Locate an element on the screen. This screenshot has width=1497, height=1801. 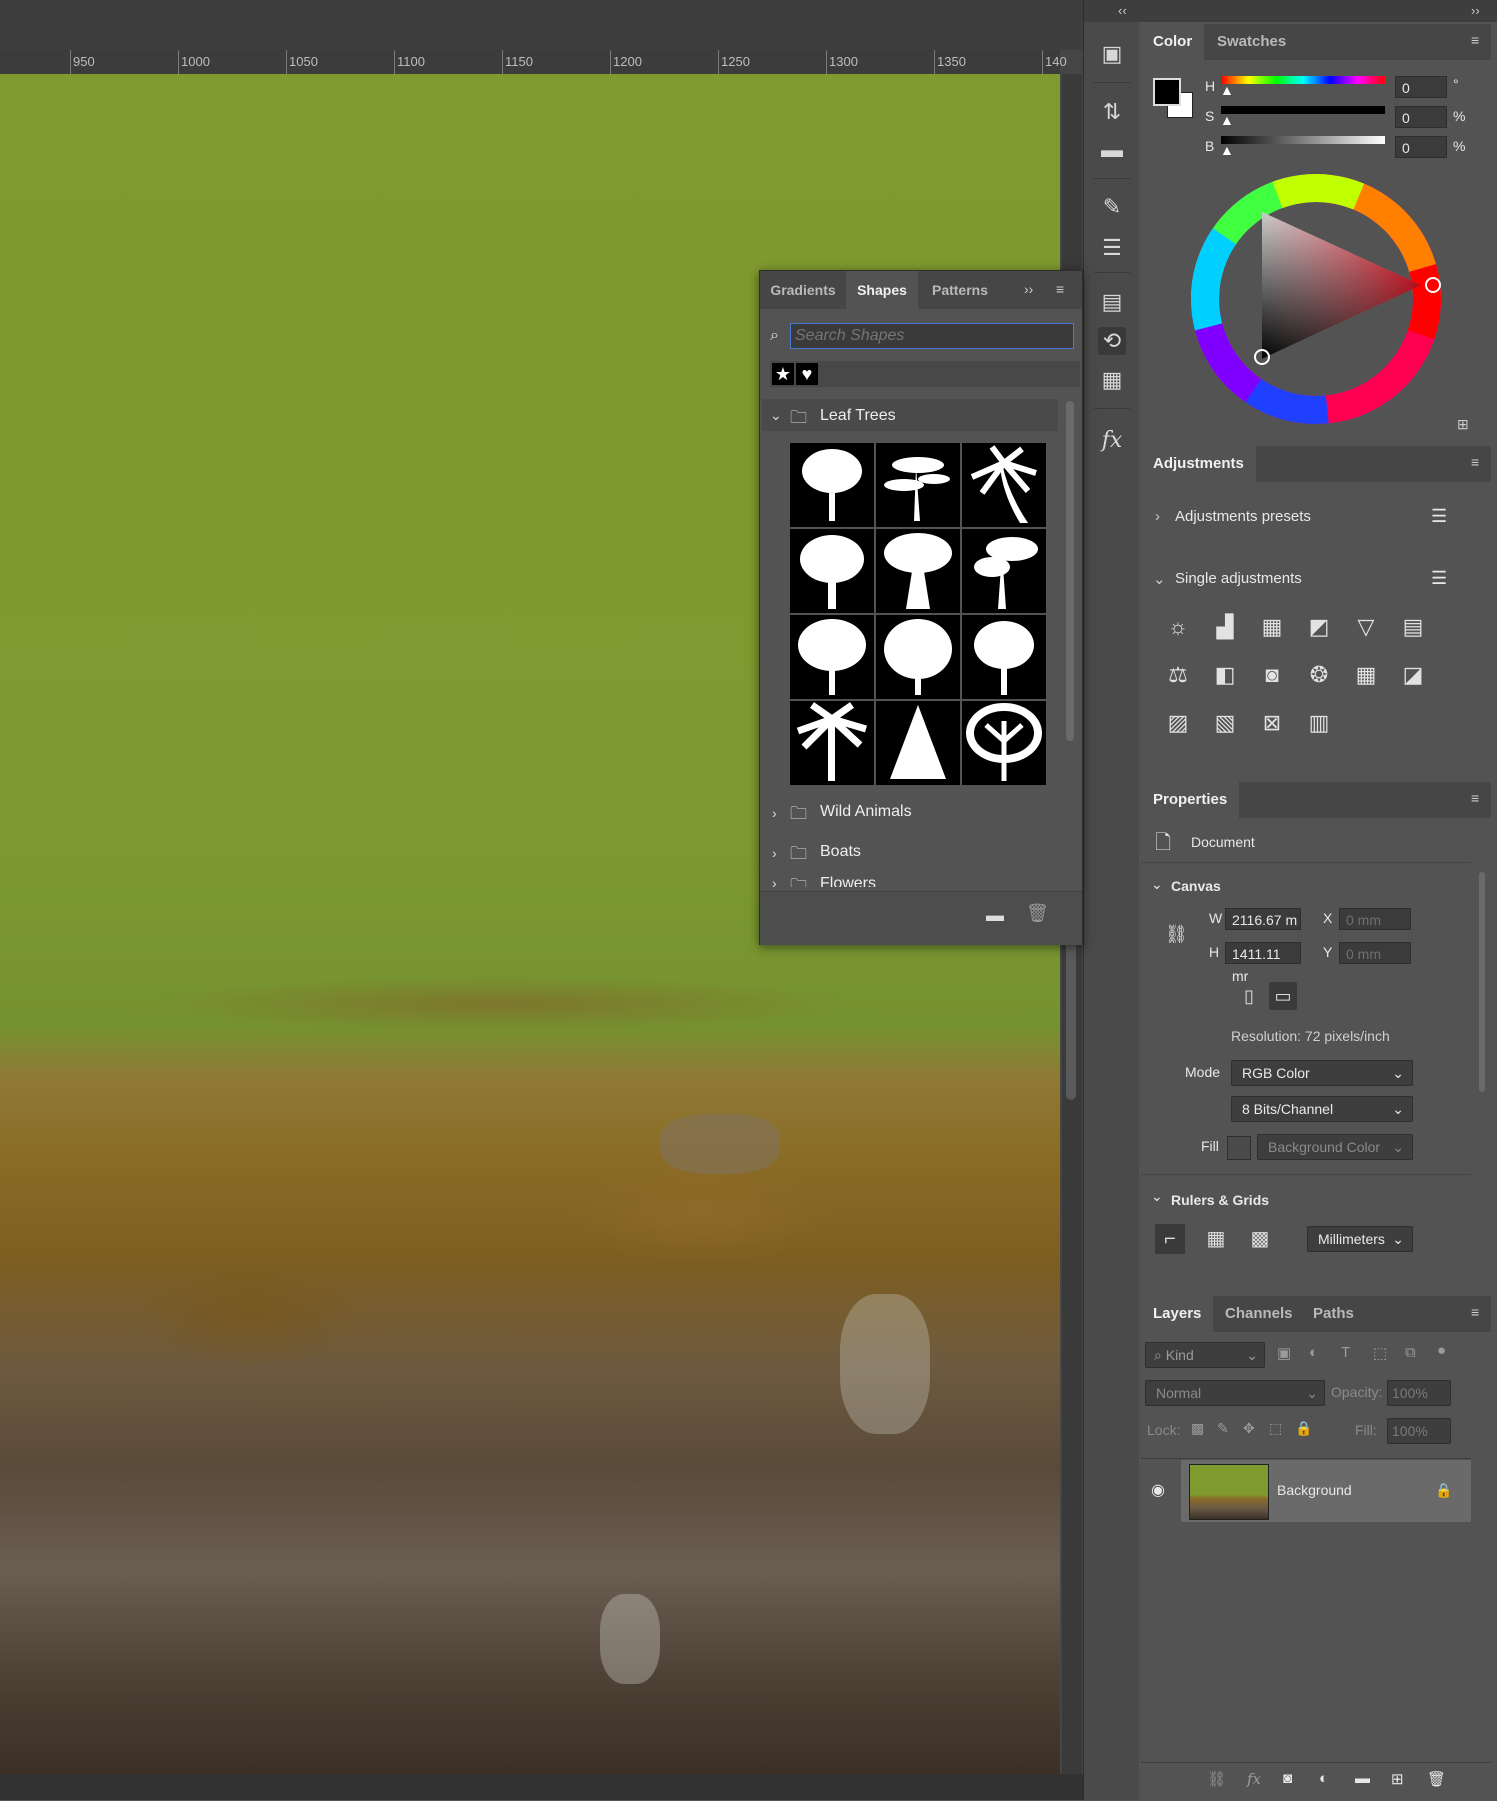
expand-panel-icon: ⊞ is located at coordinates (1463, 424).